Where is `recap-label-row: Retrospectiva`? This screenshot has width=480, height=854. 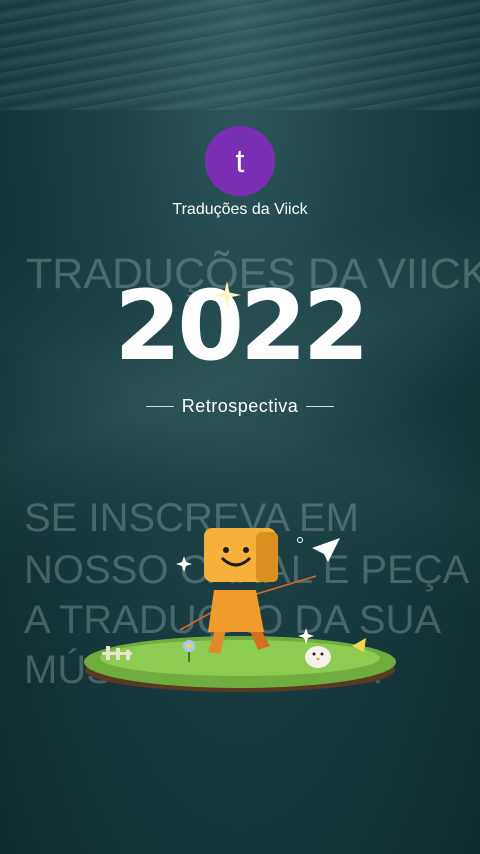 recap-label-row: Retrospectiva is located at coordinates (240, 406).